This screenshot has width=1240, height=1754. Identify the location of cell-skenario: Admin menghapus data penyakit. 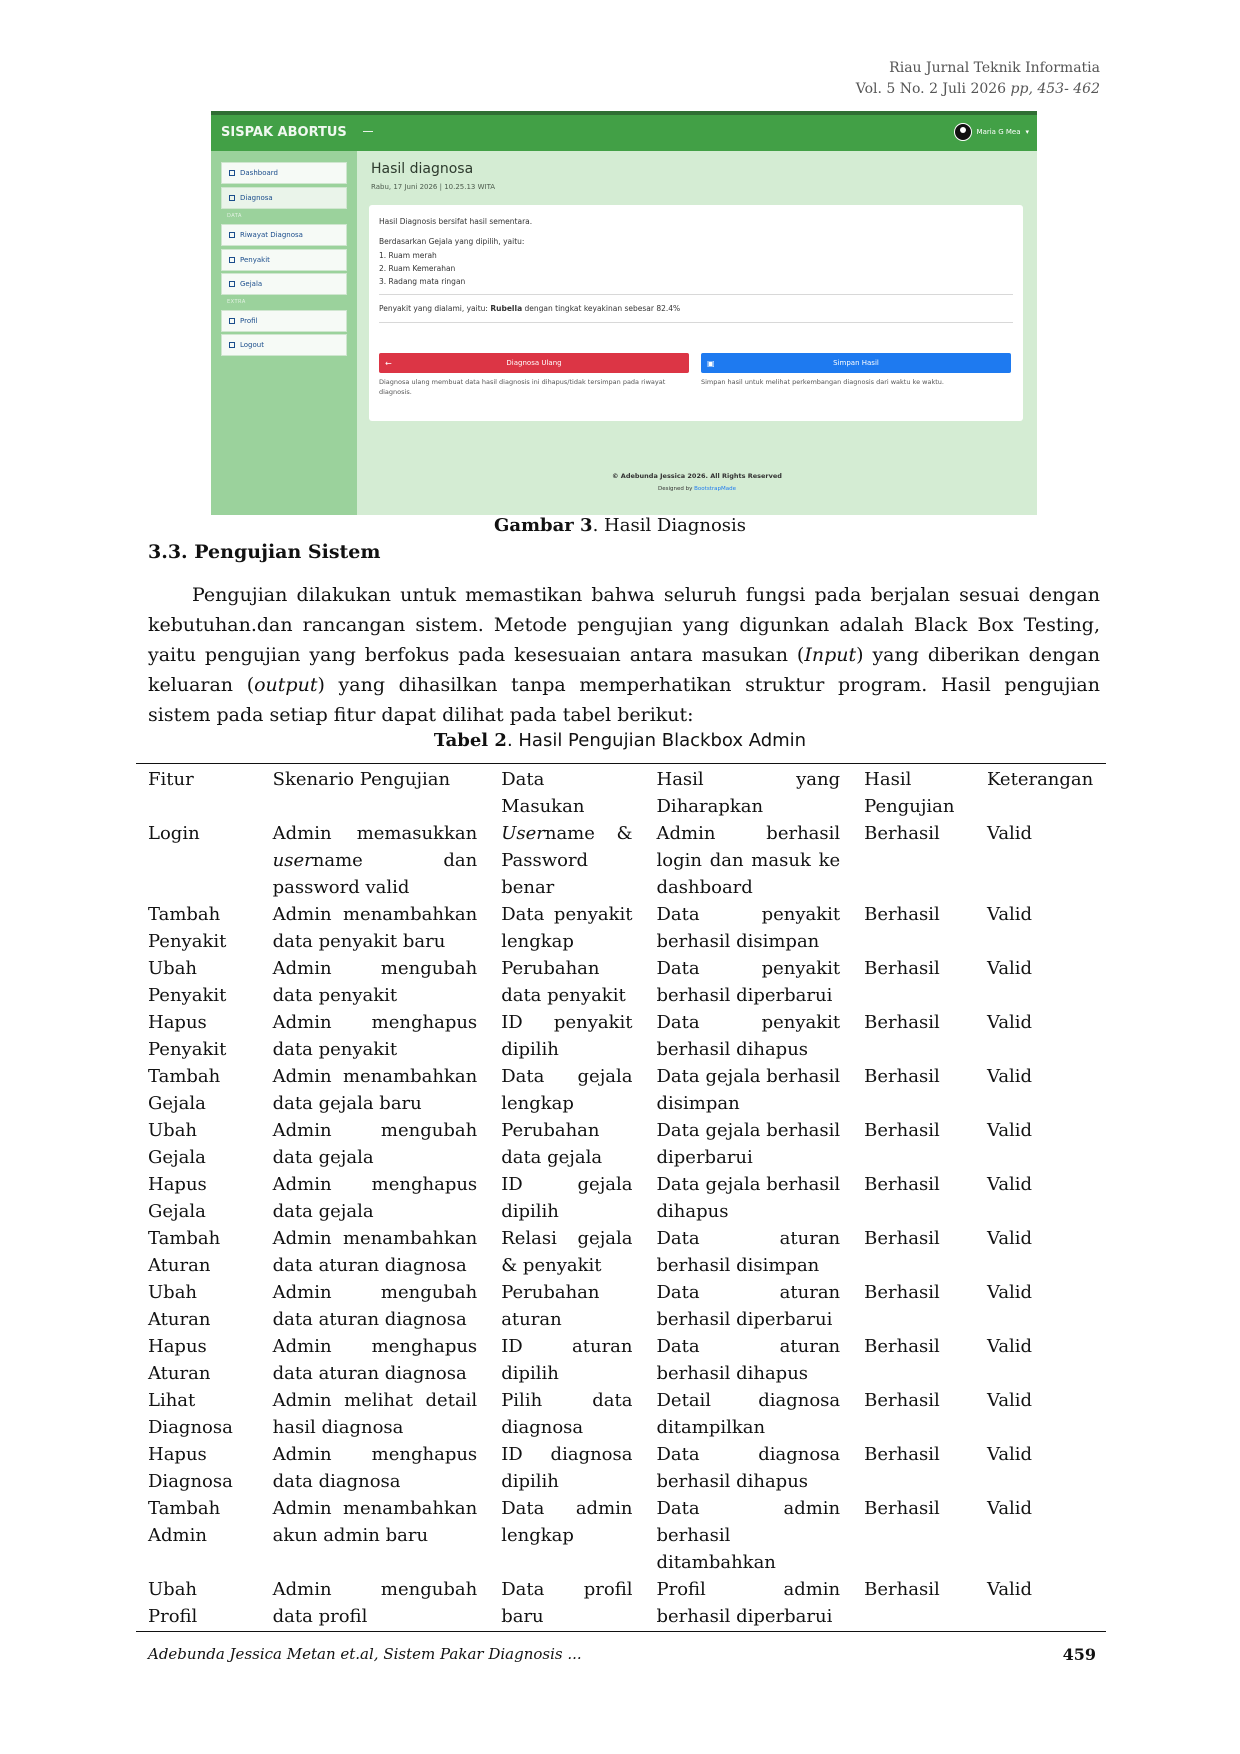
(375, 1036).